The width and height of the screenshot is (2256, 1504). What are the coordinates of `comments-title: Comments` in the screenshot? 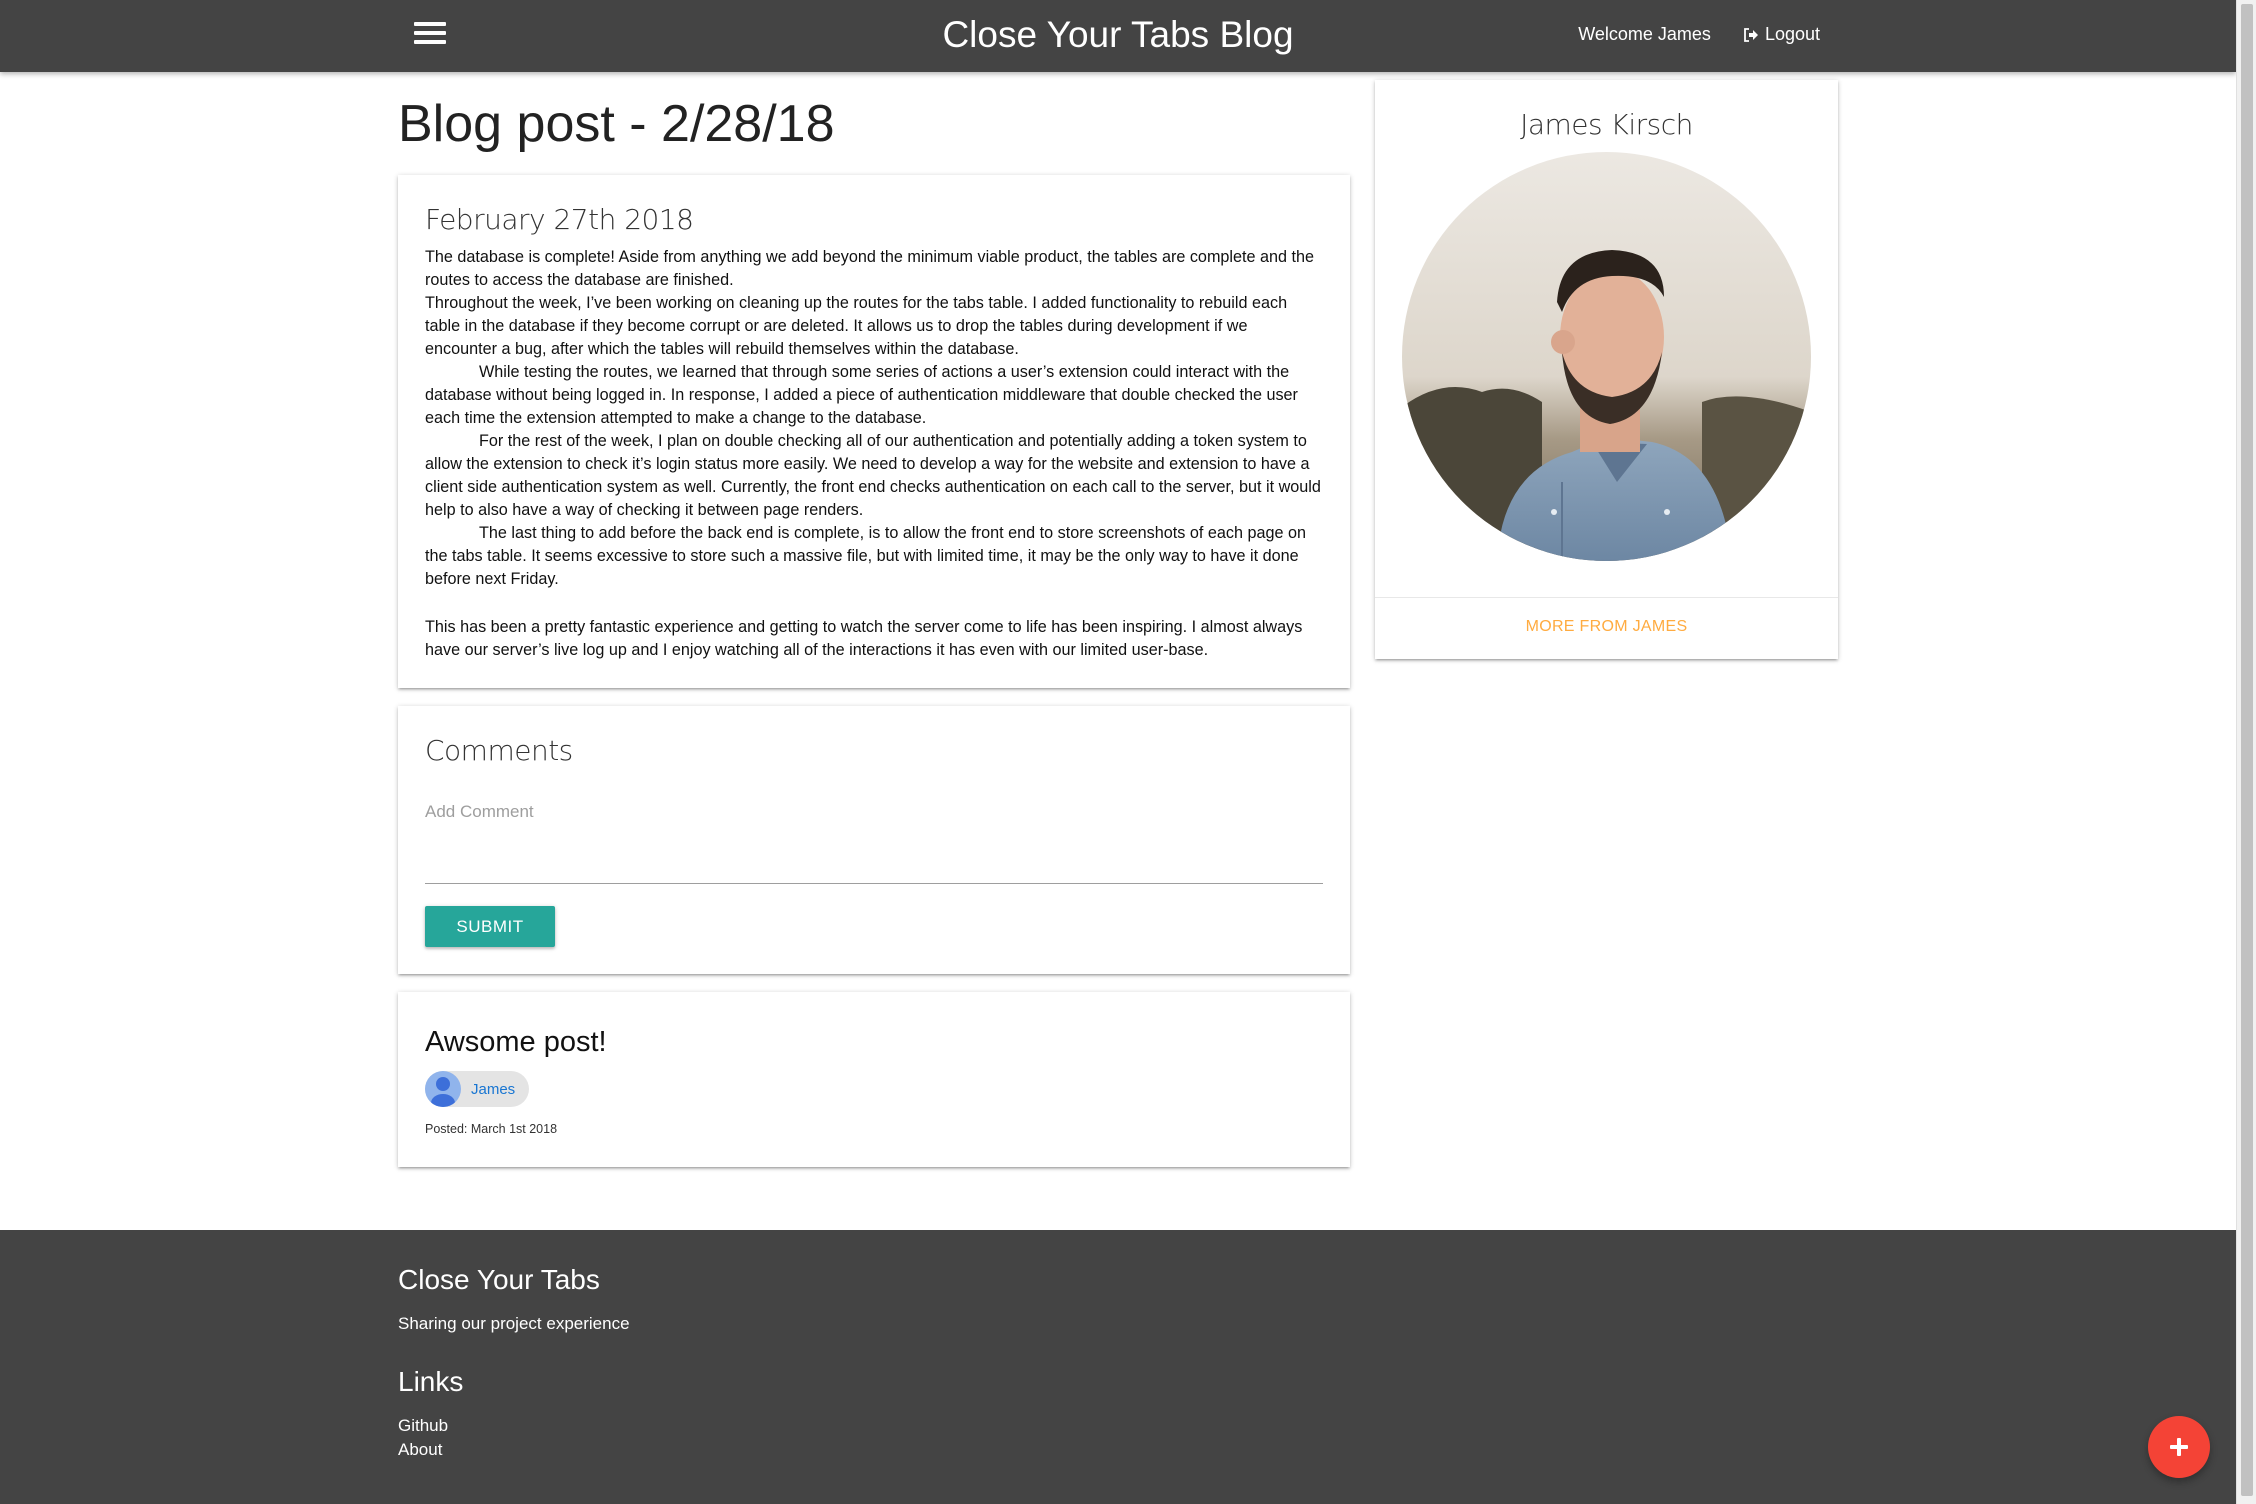 It's located at (499, 750).